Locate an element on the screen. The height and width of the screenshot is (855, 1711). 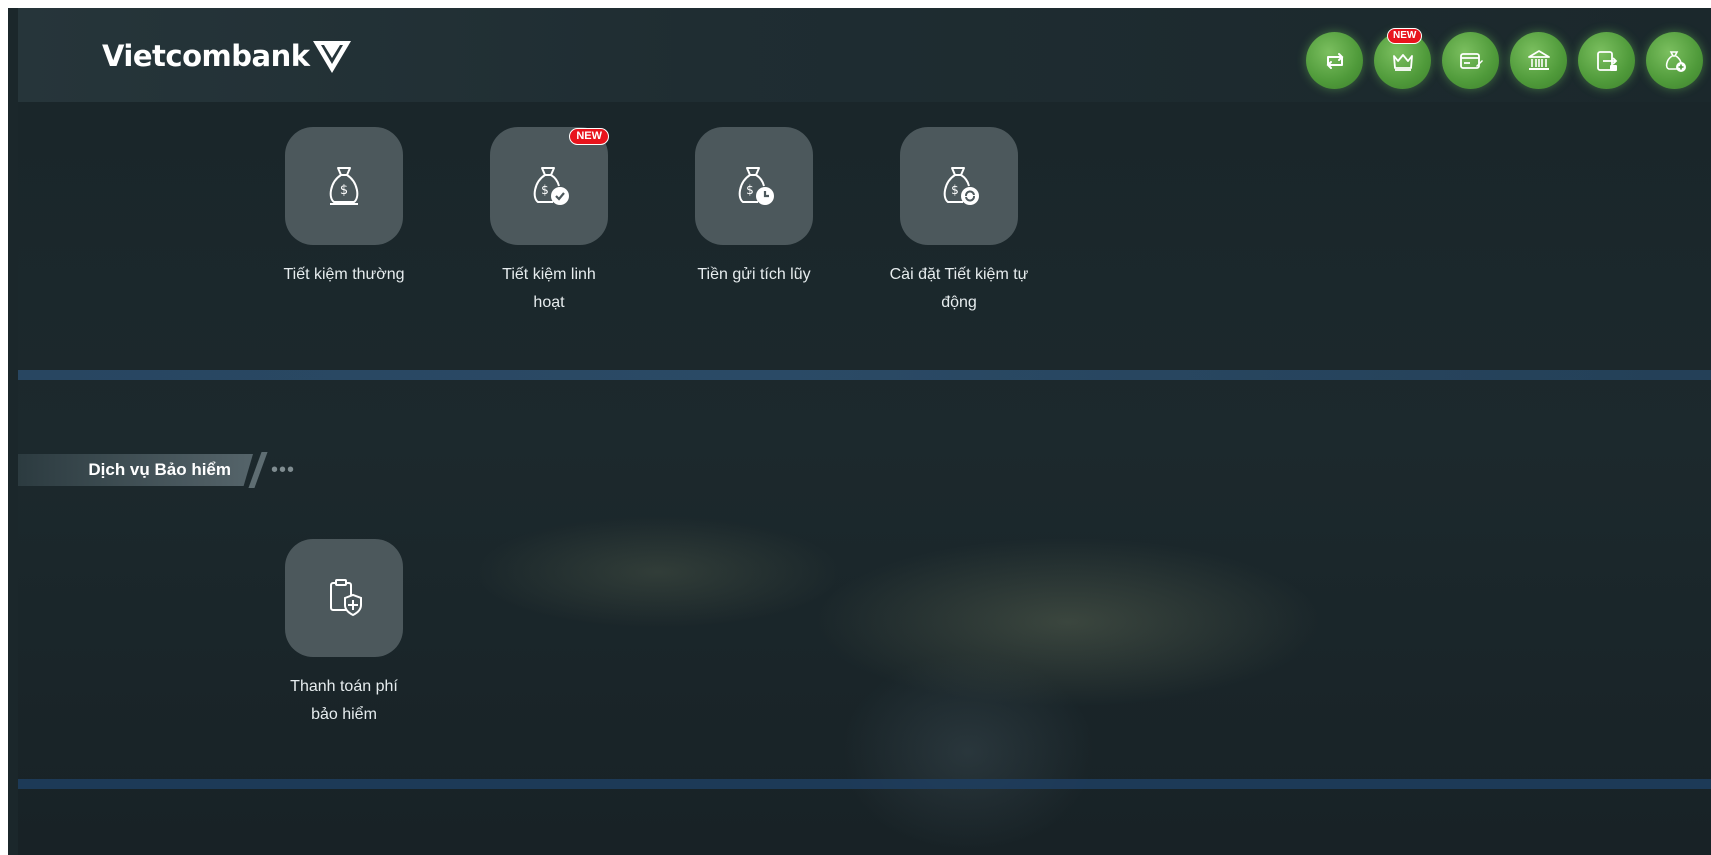
section-title: Dịch vụ Bảo hiểm is located at coordinates (159, 469).